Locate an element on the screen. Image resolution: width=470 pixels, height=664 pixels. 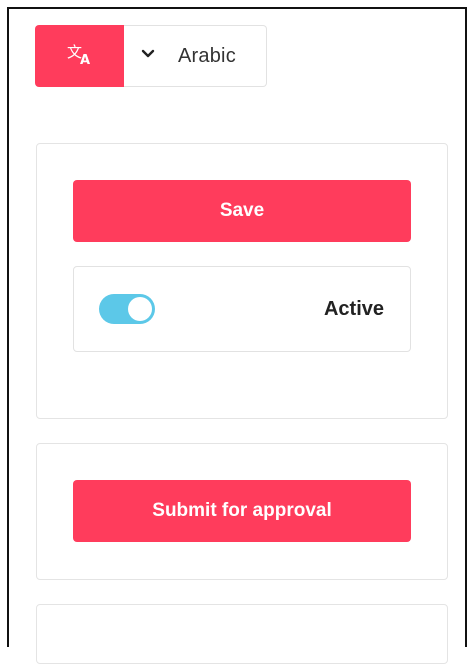
selected-language: Arabic is located at coordinates (207, 55).